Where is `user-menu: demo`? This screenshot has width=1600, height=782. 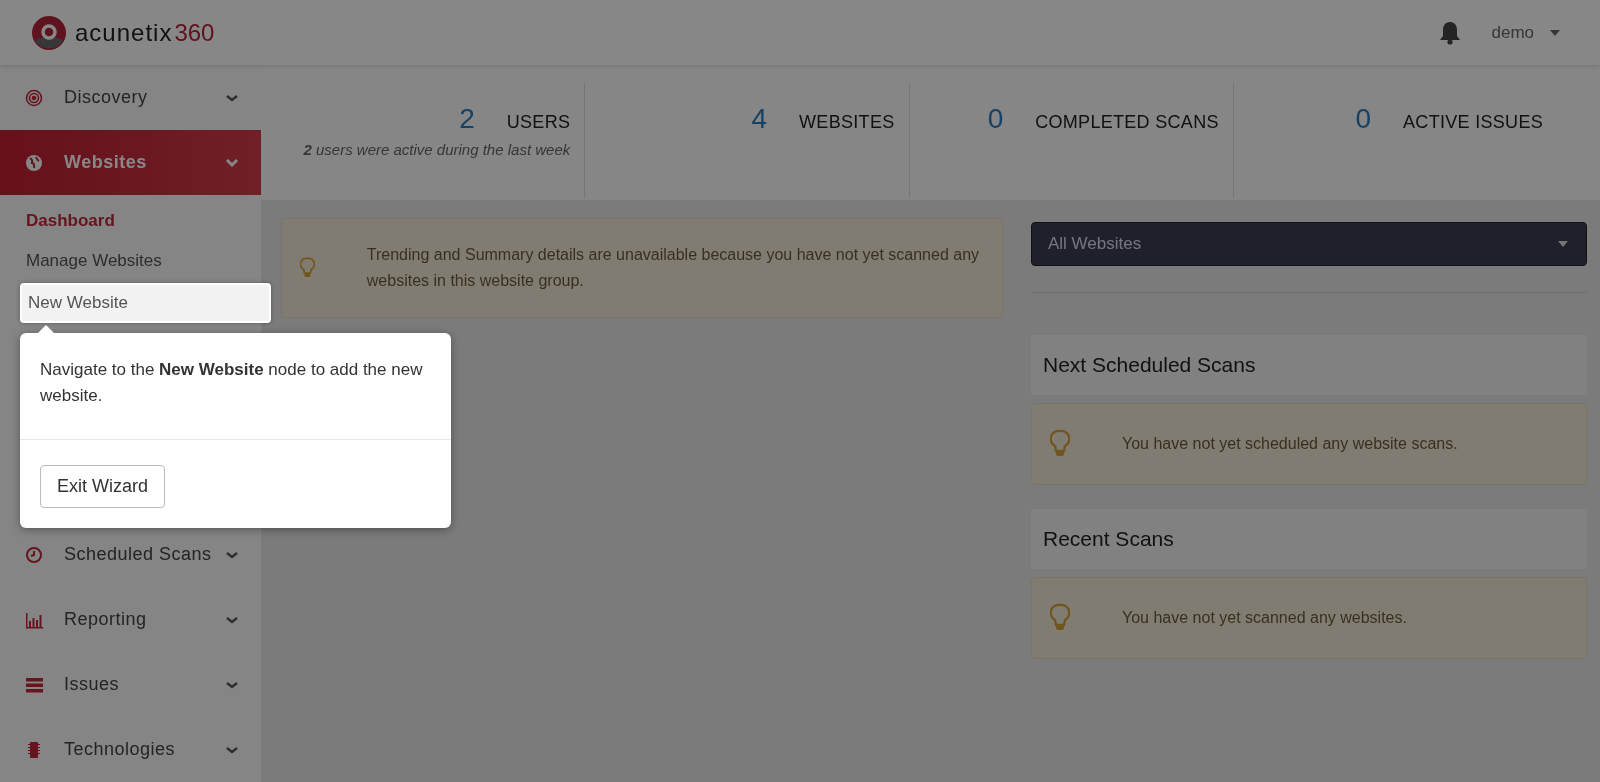
user-menu: demo is located at coordinates (1525, 32).